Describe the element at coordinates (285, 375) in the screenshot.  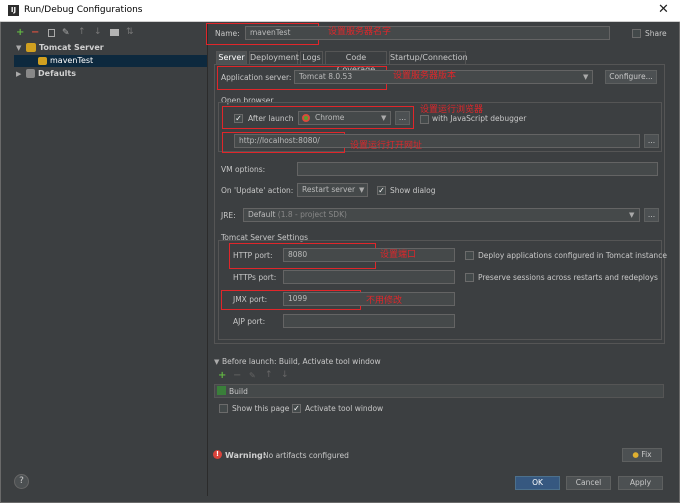
I see `before-launch-down-icon: ↓` at that location.